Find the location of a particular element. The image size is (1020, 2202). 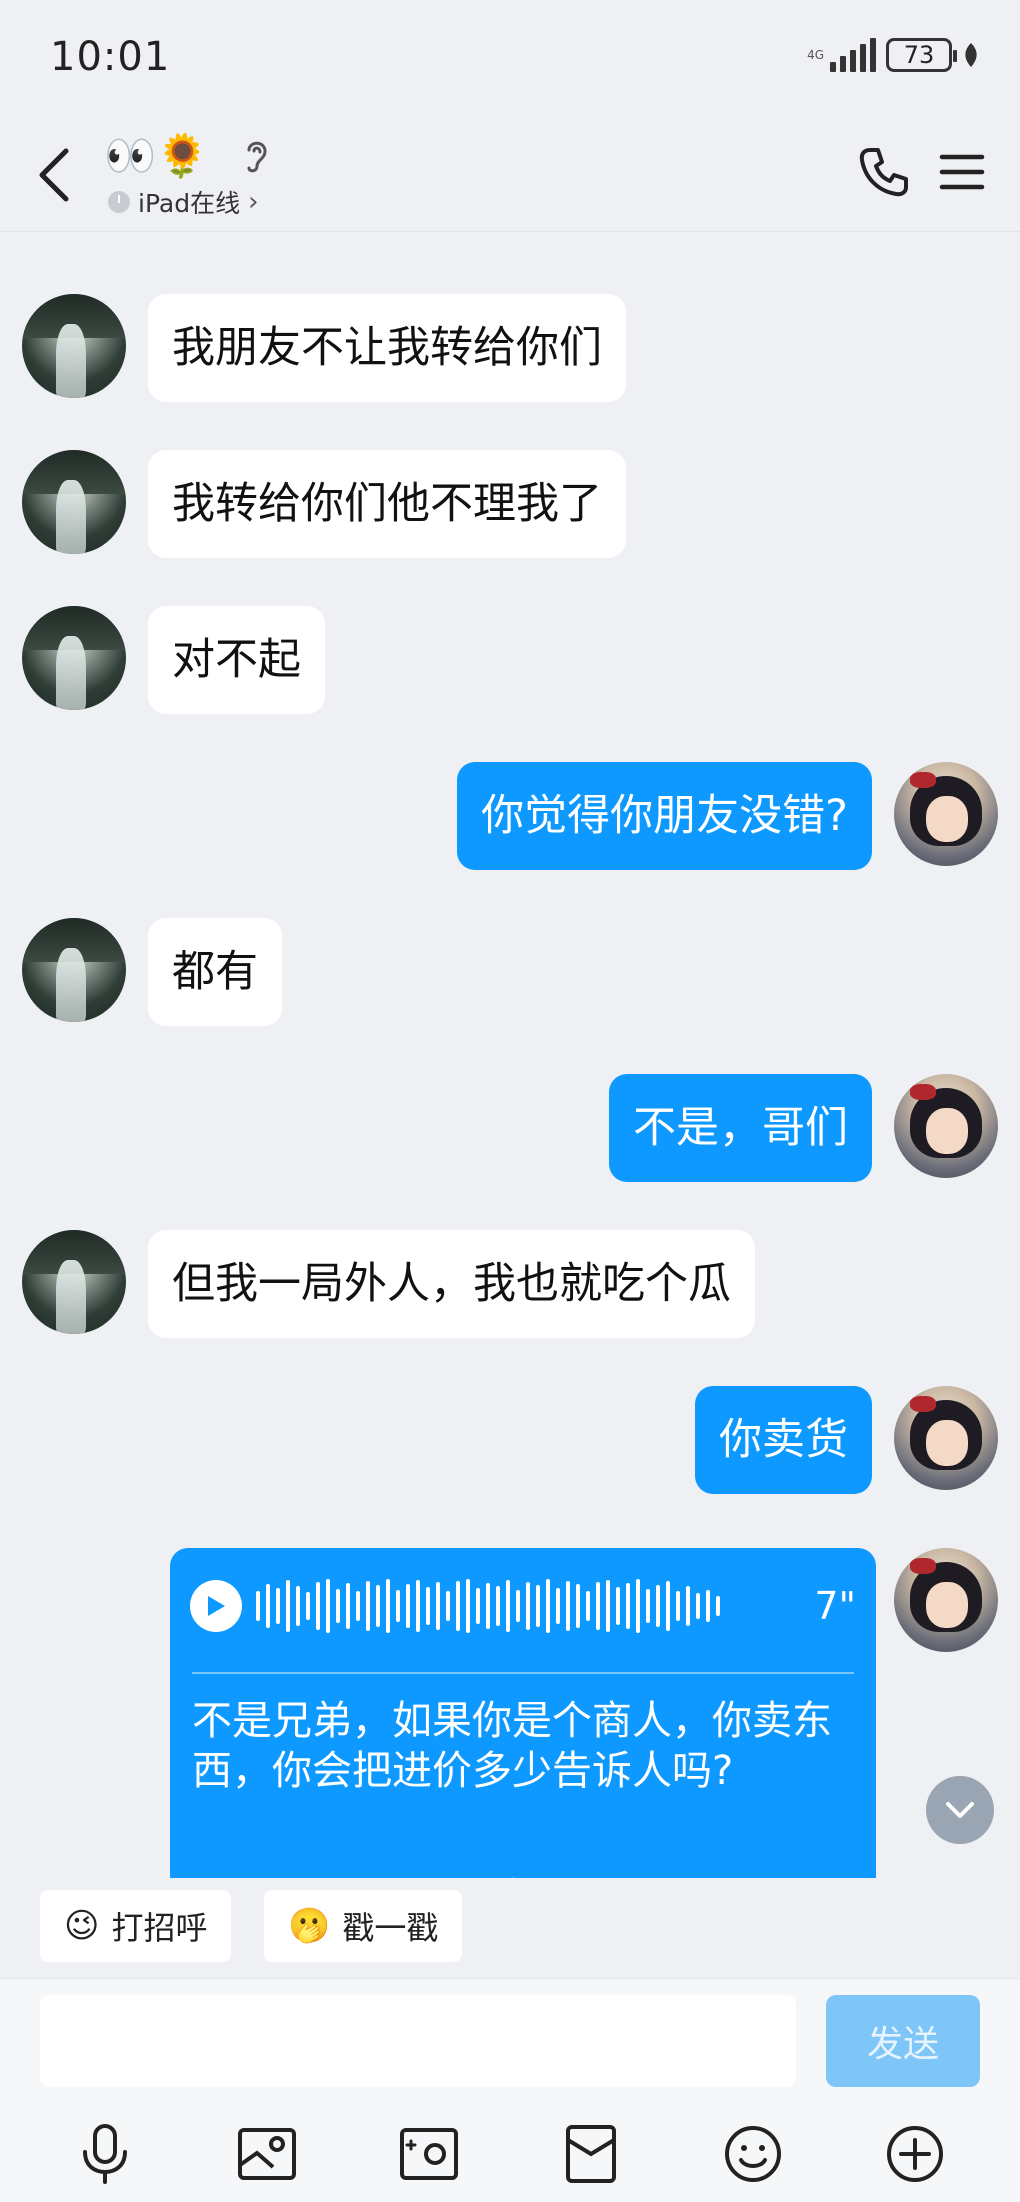

camera-button is located at coordinates (429, 2154).